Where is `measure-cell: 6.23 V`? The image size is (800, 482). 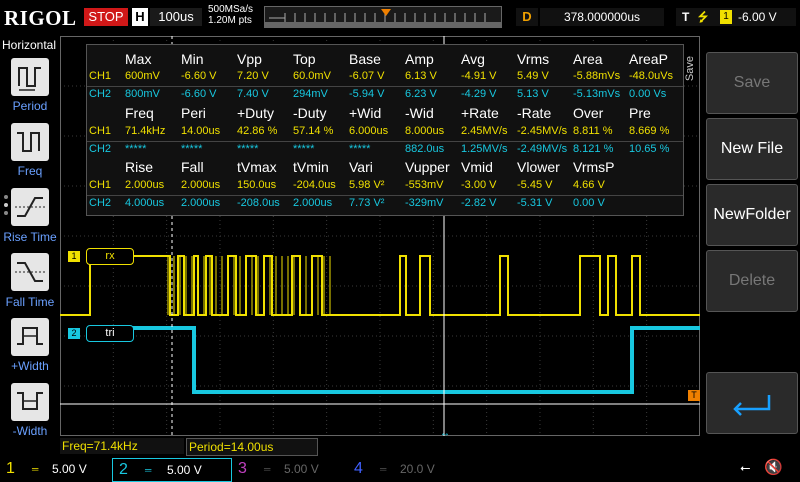
measure-cell: 6.23 V is located at coordinates (421, 94).